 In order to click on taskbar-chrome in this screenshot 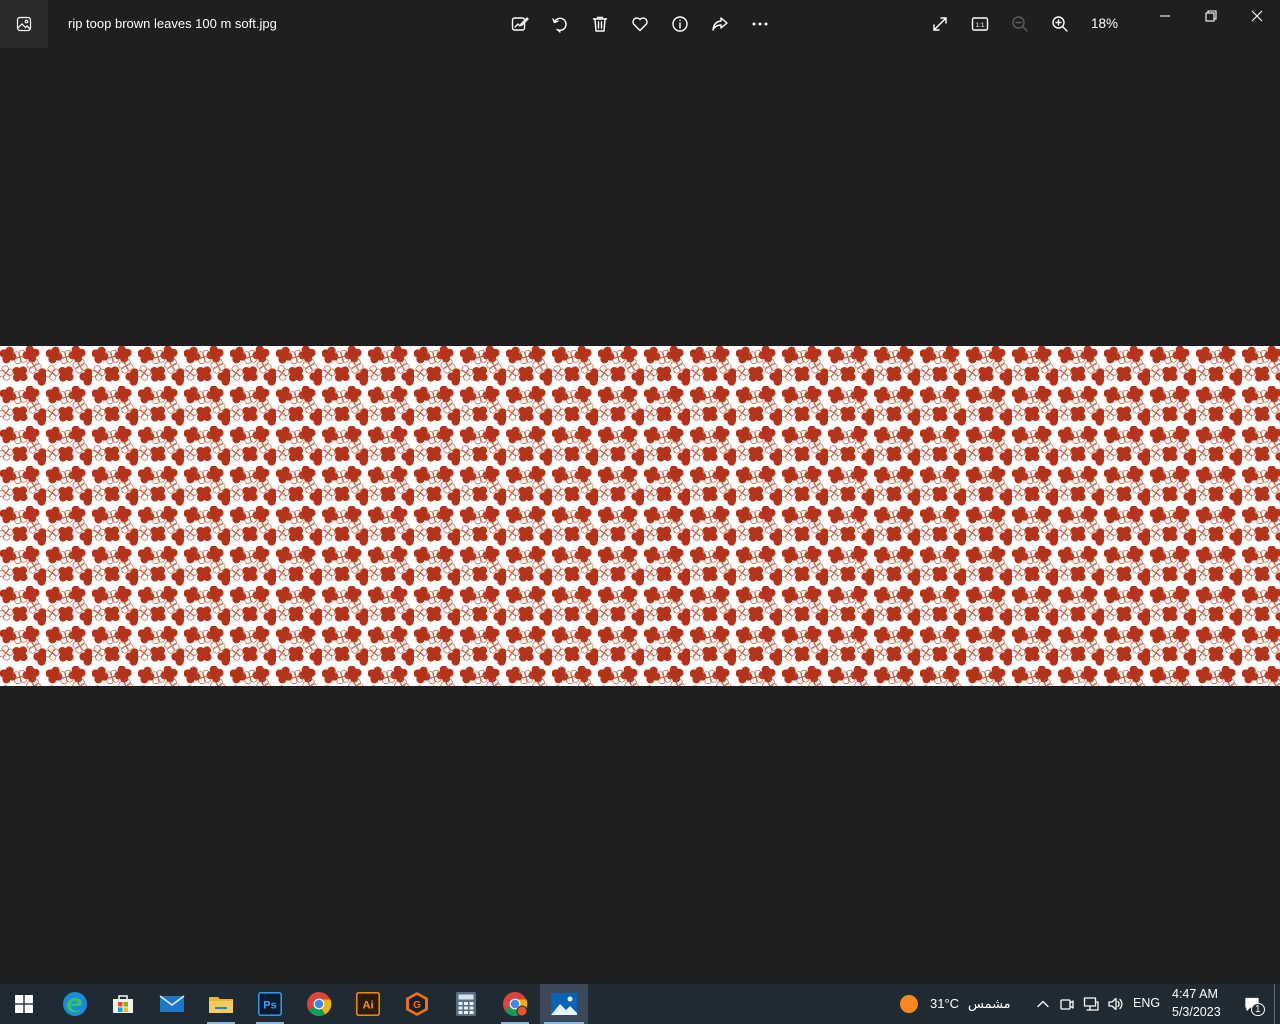, I will do `click(319, 1004)`.